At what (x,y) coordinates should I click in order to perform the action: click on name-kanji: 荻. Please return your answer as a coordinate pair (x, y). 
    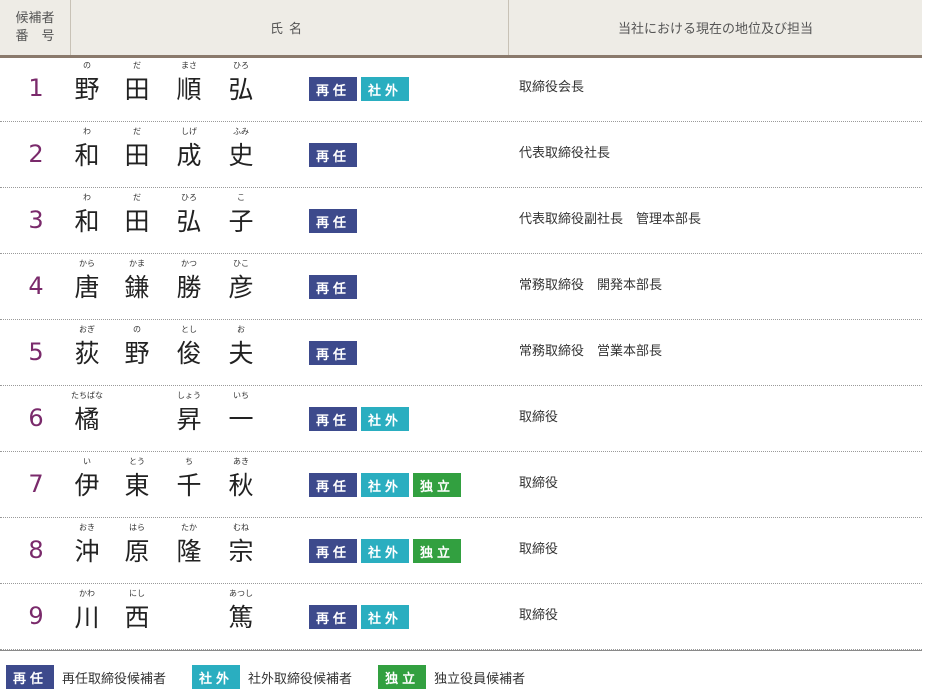
    Looking at the image, I should click on (87, 353).